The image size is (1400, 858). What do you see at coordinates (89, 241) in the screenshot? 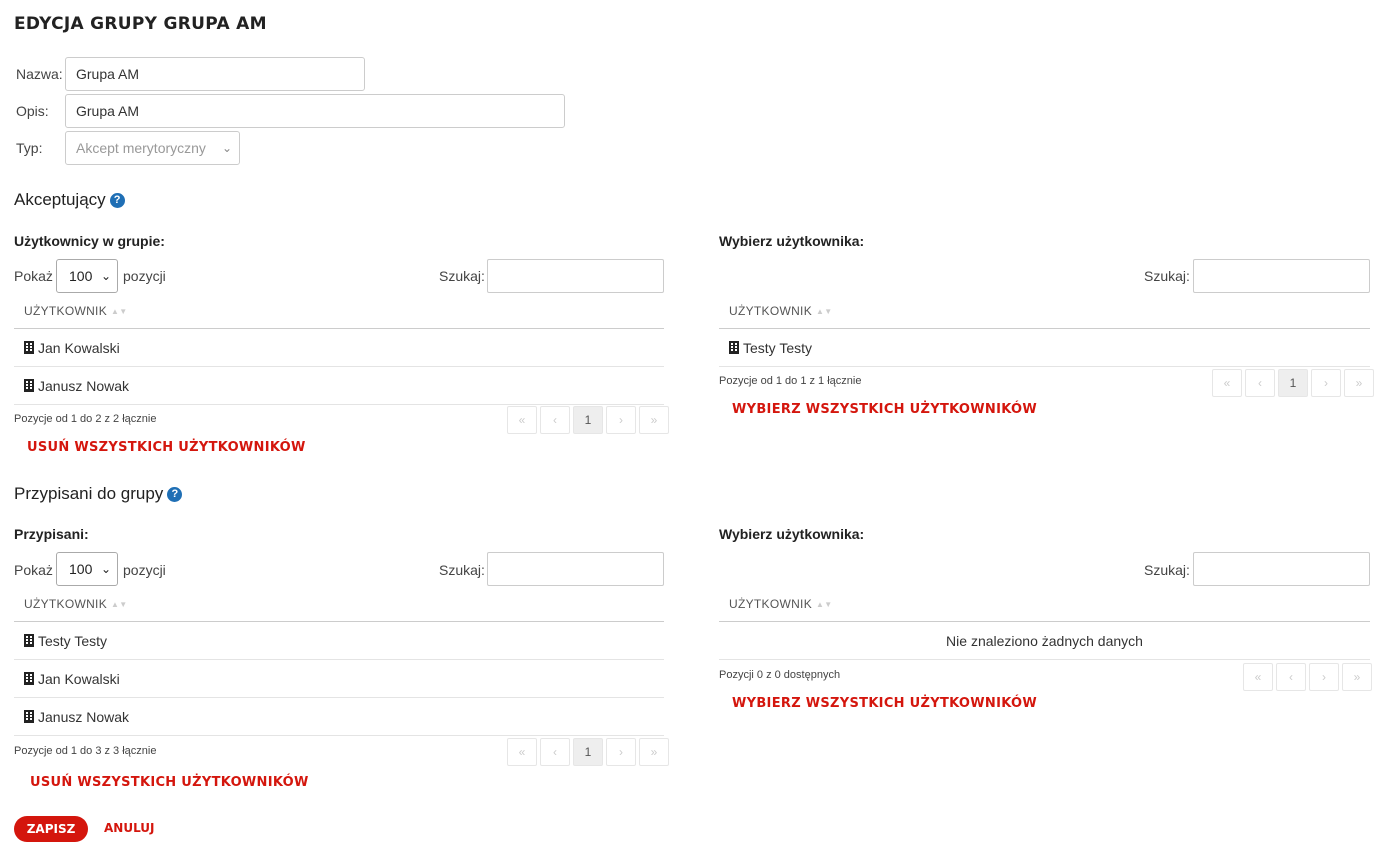
I see `acceptors-left-subheading: Użytkownicy w grupie:` at bounding box center [89, 241].